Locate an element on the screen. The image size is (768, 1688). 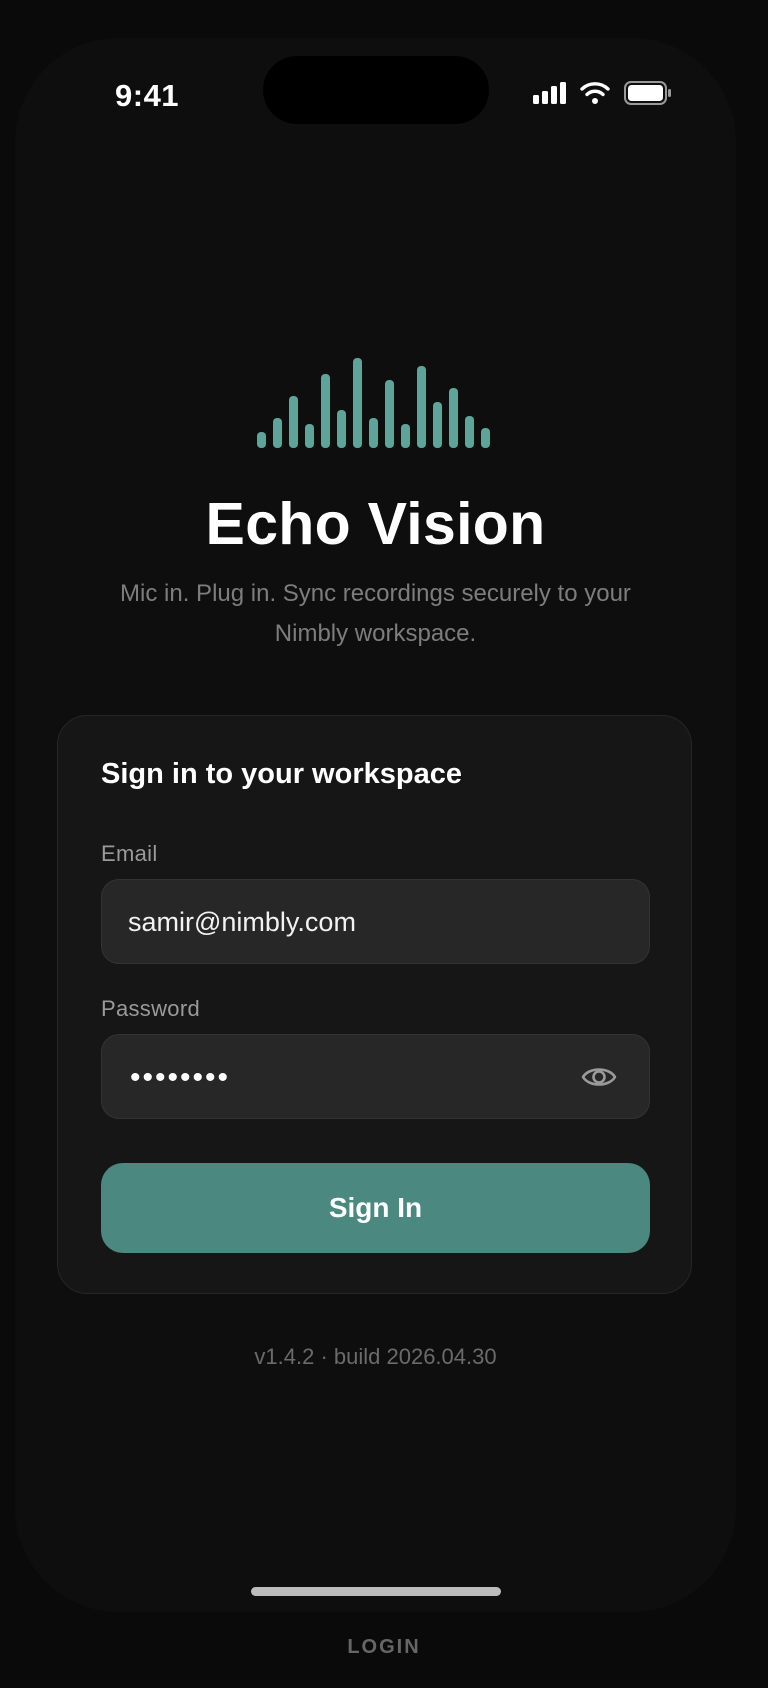
email-field: samir@nimbly.com is located at coordinates (375, 921).